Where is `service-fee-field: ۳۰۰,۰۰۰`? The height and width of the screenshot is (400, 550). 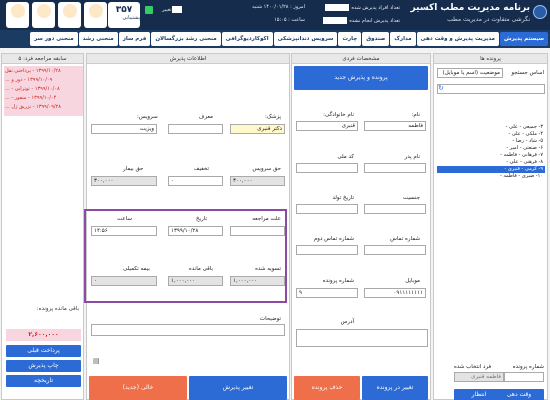
service-fee-field: ۳۰۰,۰۰۰ is located at coordinates (257, 181).